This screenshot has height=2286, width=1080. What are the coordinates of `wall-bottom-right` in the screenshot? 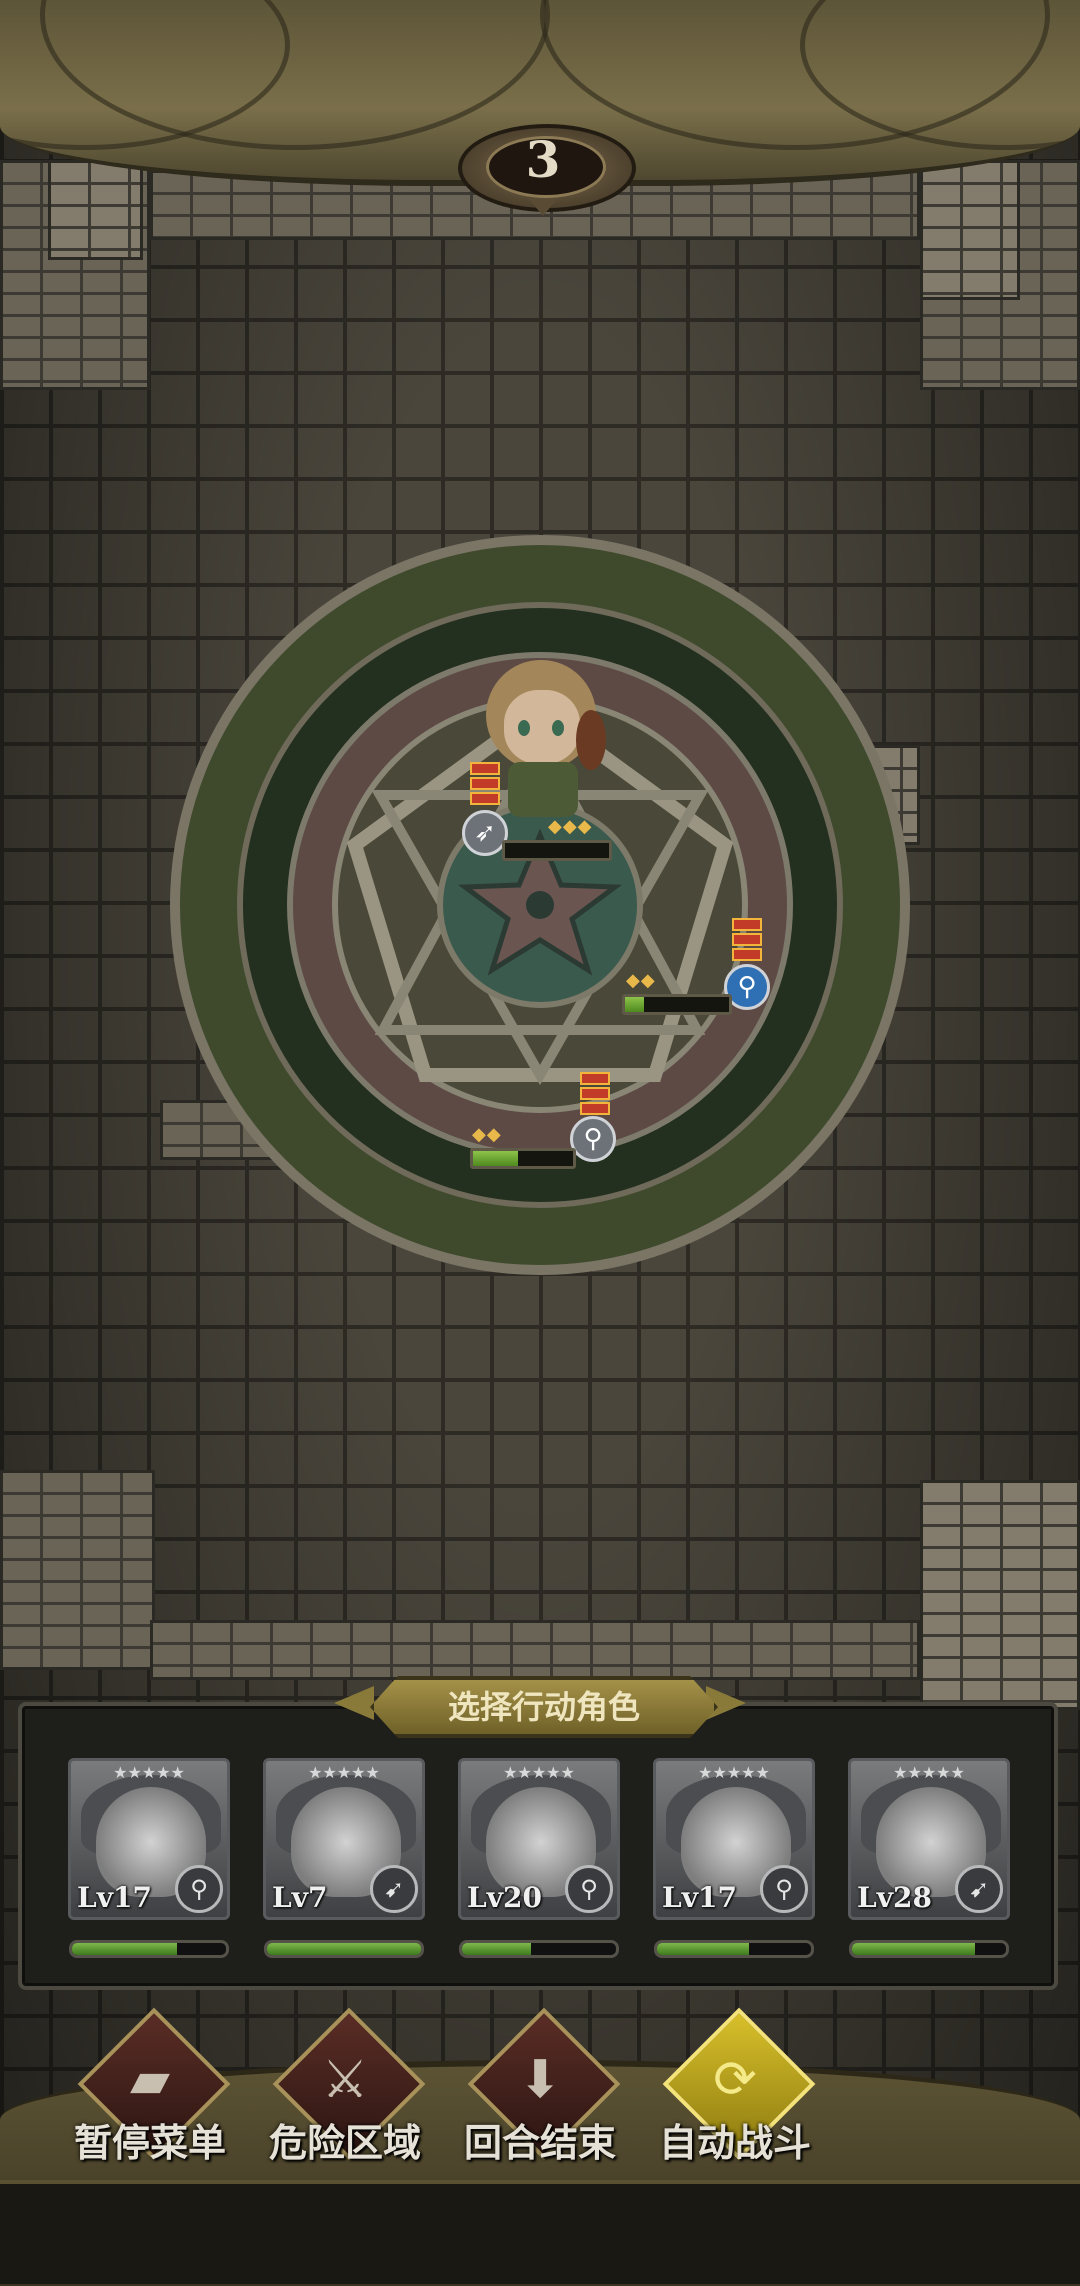 It's located at (1000, 1595).